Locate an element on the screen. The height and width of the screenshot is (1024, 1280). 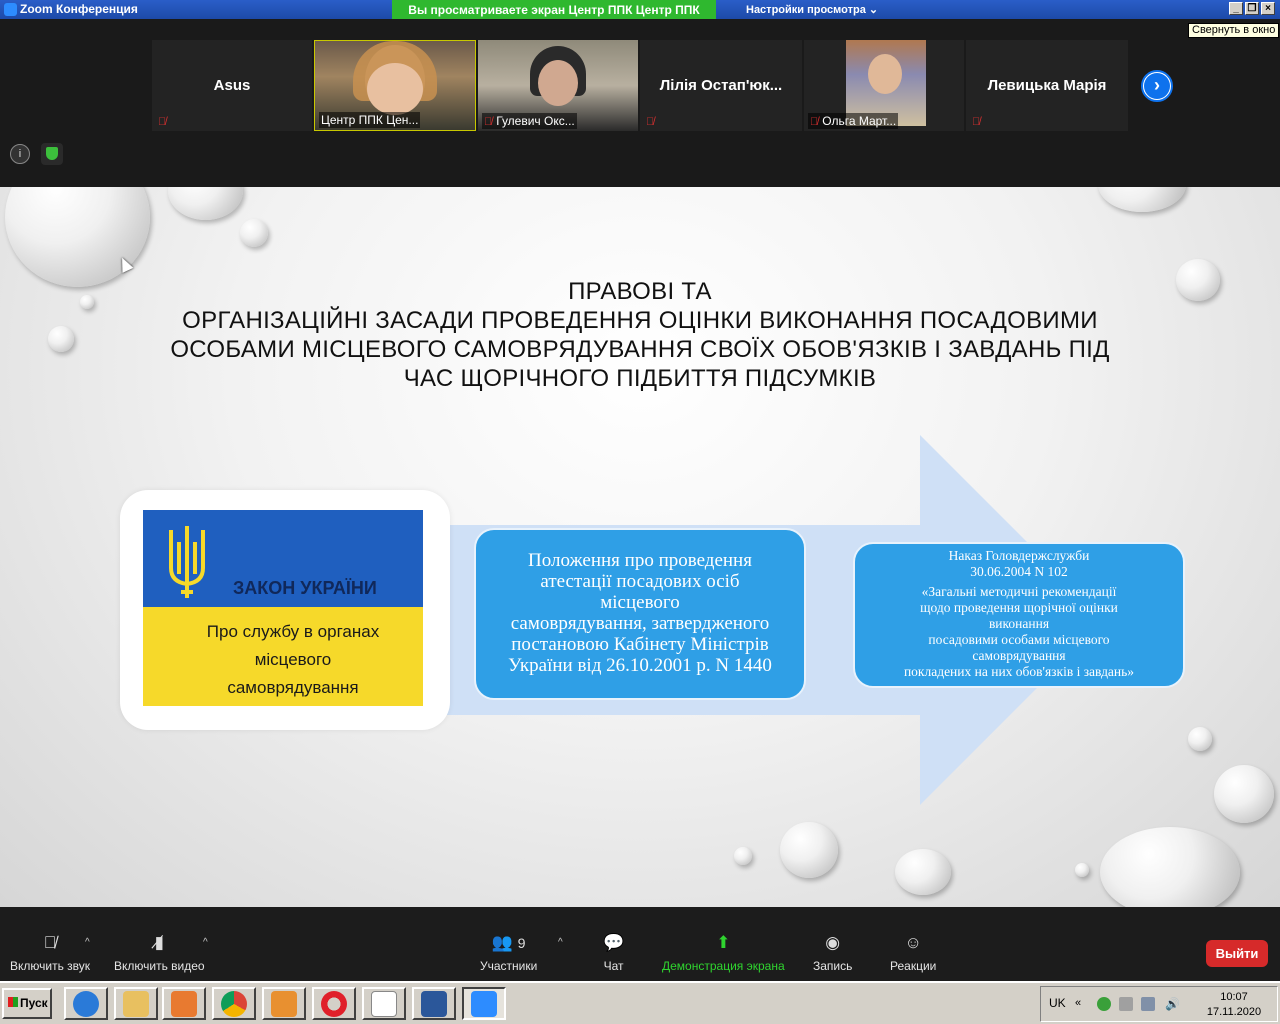
next-participants-button: › is located at coordinates (1157, 86).